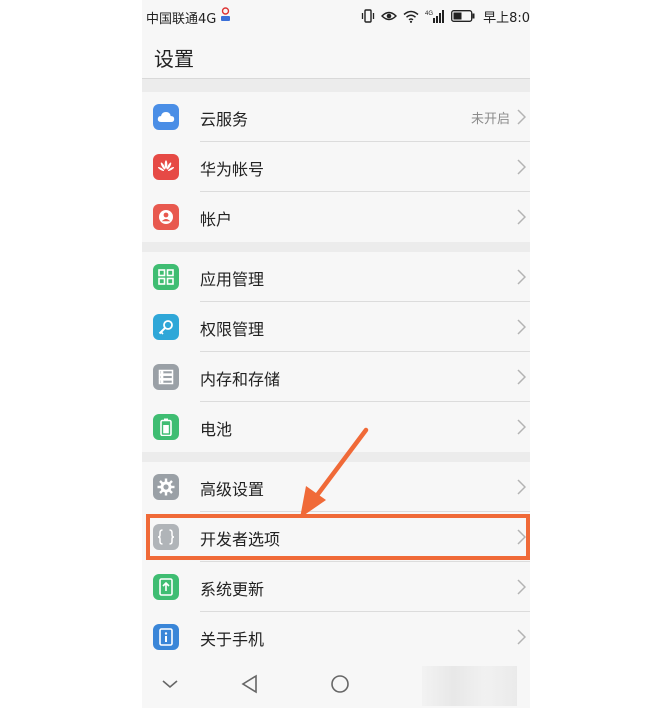 The image size is (670, 722). I want to click on gear-icon, so click(166, 487).